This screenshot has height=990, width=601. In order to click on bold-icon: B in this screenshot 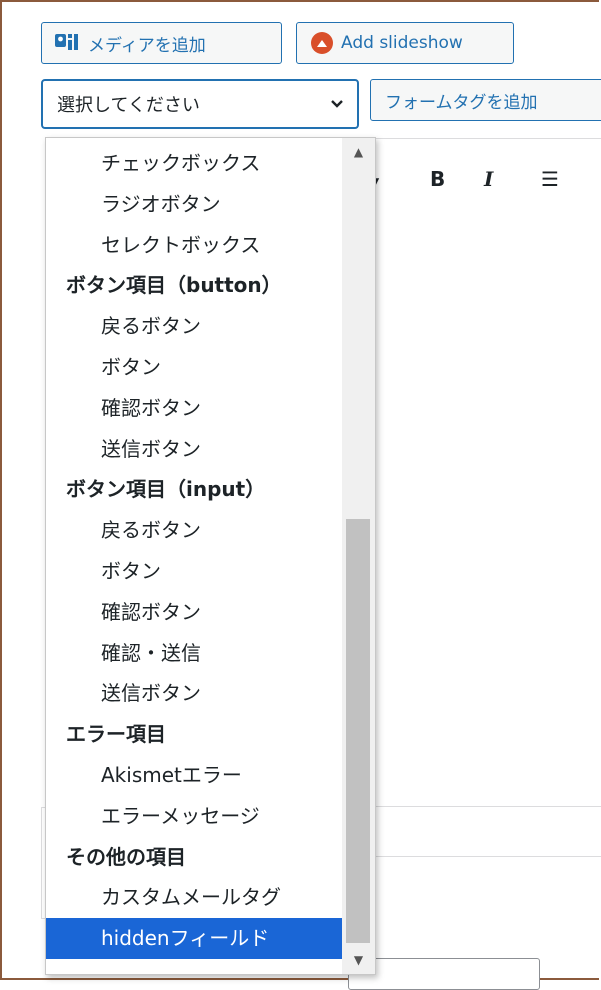, I will do `click(437, 179)`.